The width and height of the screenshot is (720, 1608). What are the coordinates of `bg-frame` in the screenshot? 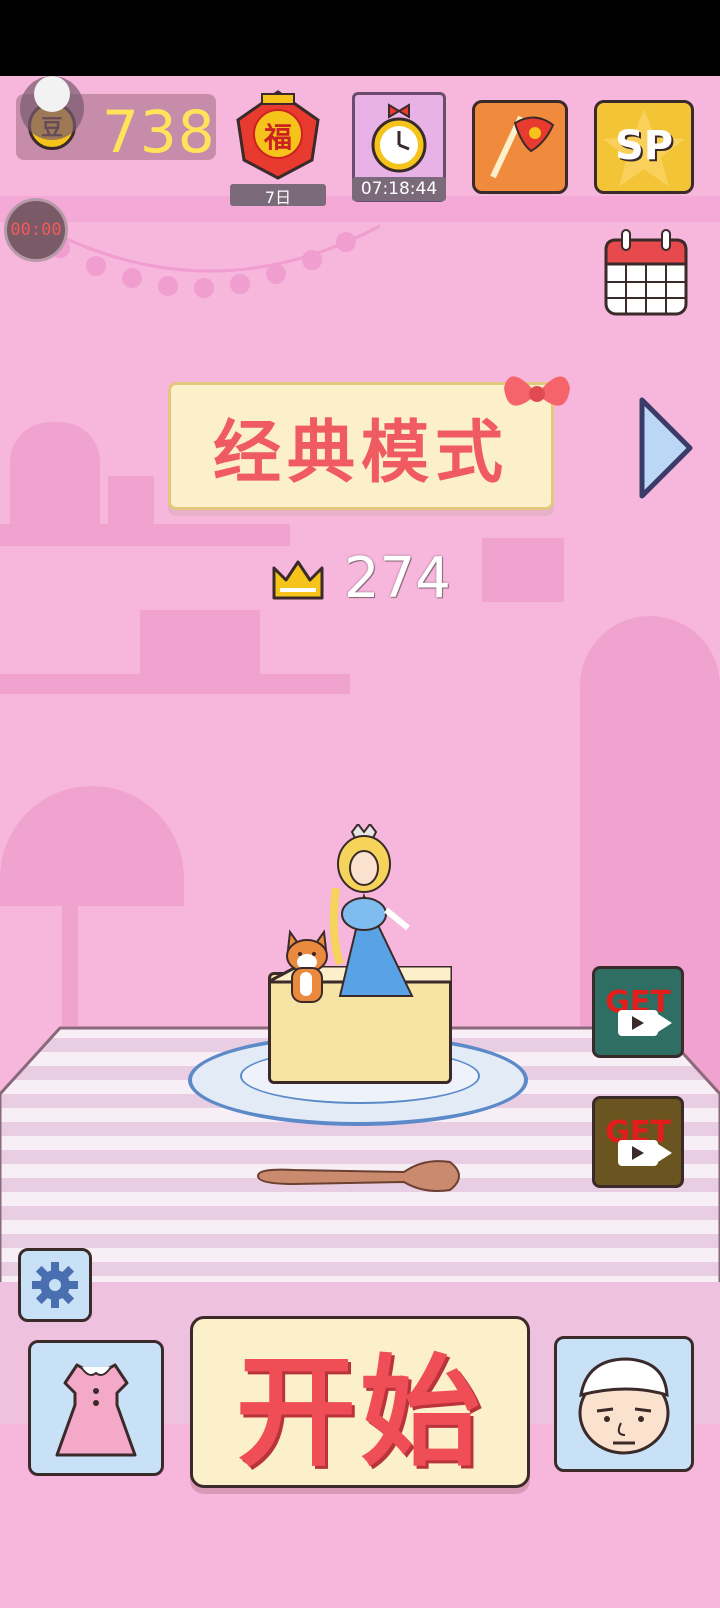 It's located at (523, 570).